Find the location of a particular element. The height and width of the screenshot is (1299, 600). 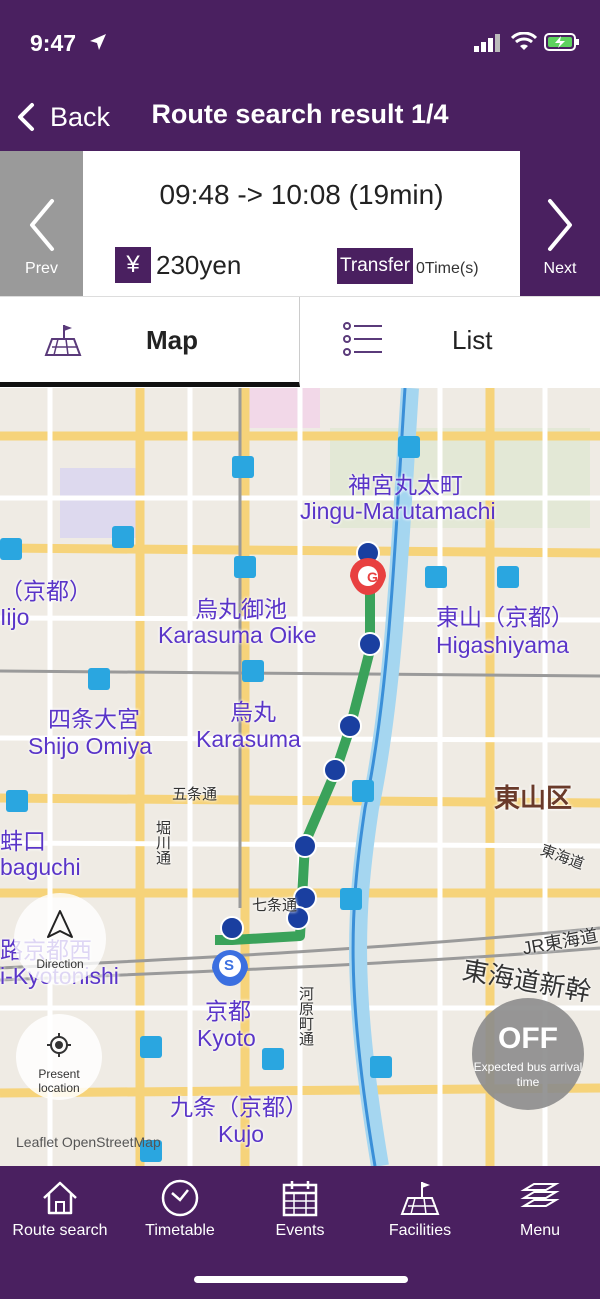

tab-menu: Menu is located at coordinates (540, 1214).